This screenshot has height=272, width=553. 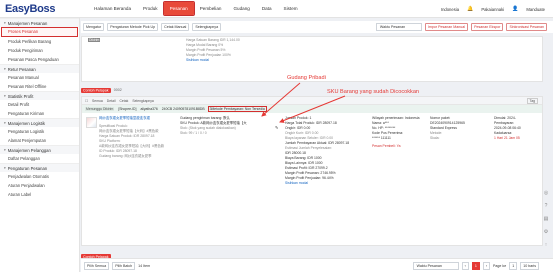 I want to click on sidebar-group-retur: ▾ Retur Pesanan, so click(x=39, y=68).